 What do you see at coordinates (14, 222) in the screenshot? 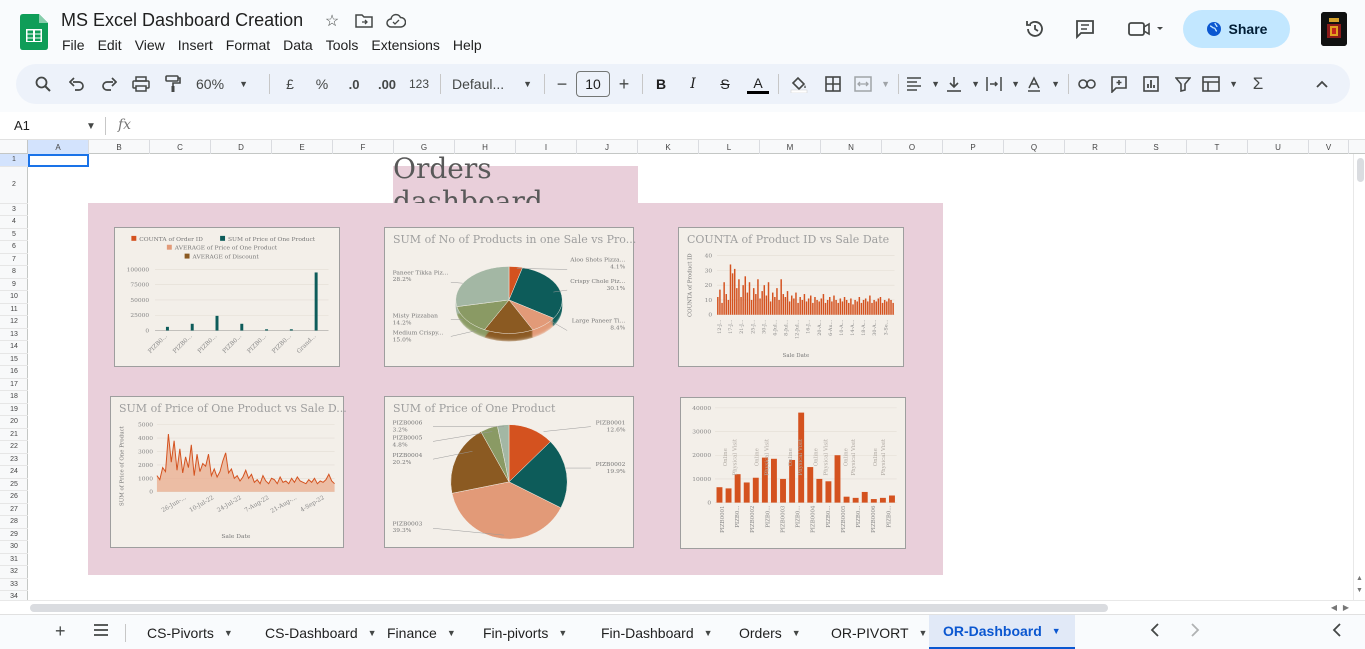
I see `row-header: 4` at bounding box center [14, 222].